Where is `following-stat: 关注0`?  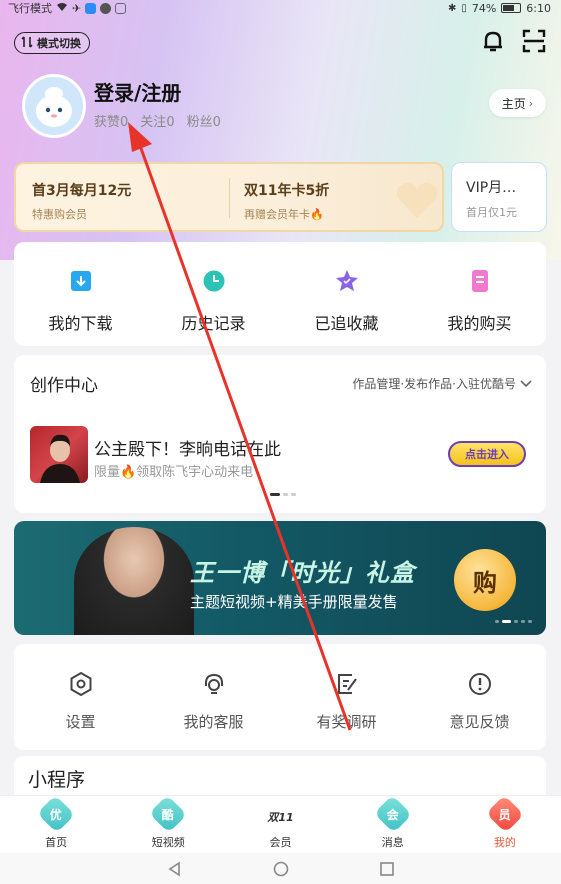 following-stat: 关注0 is located at coordinates (157, 120).